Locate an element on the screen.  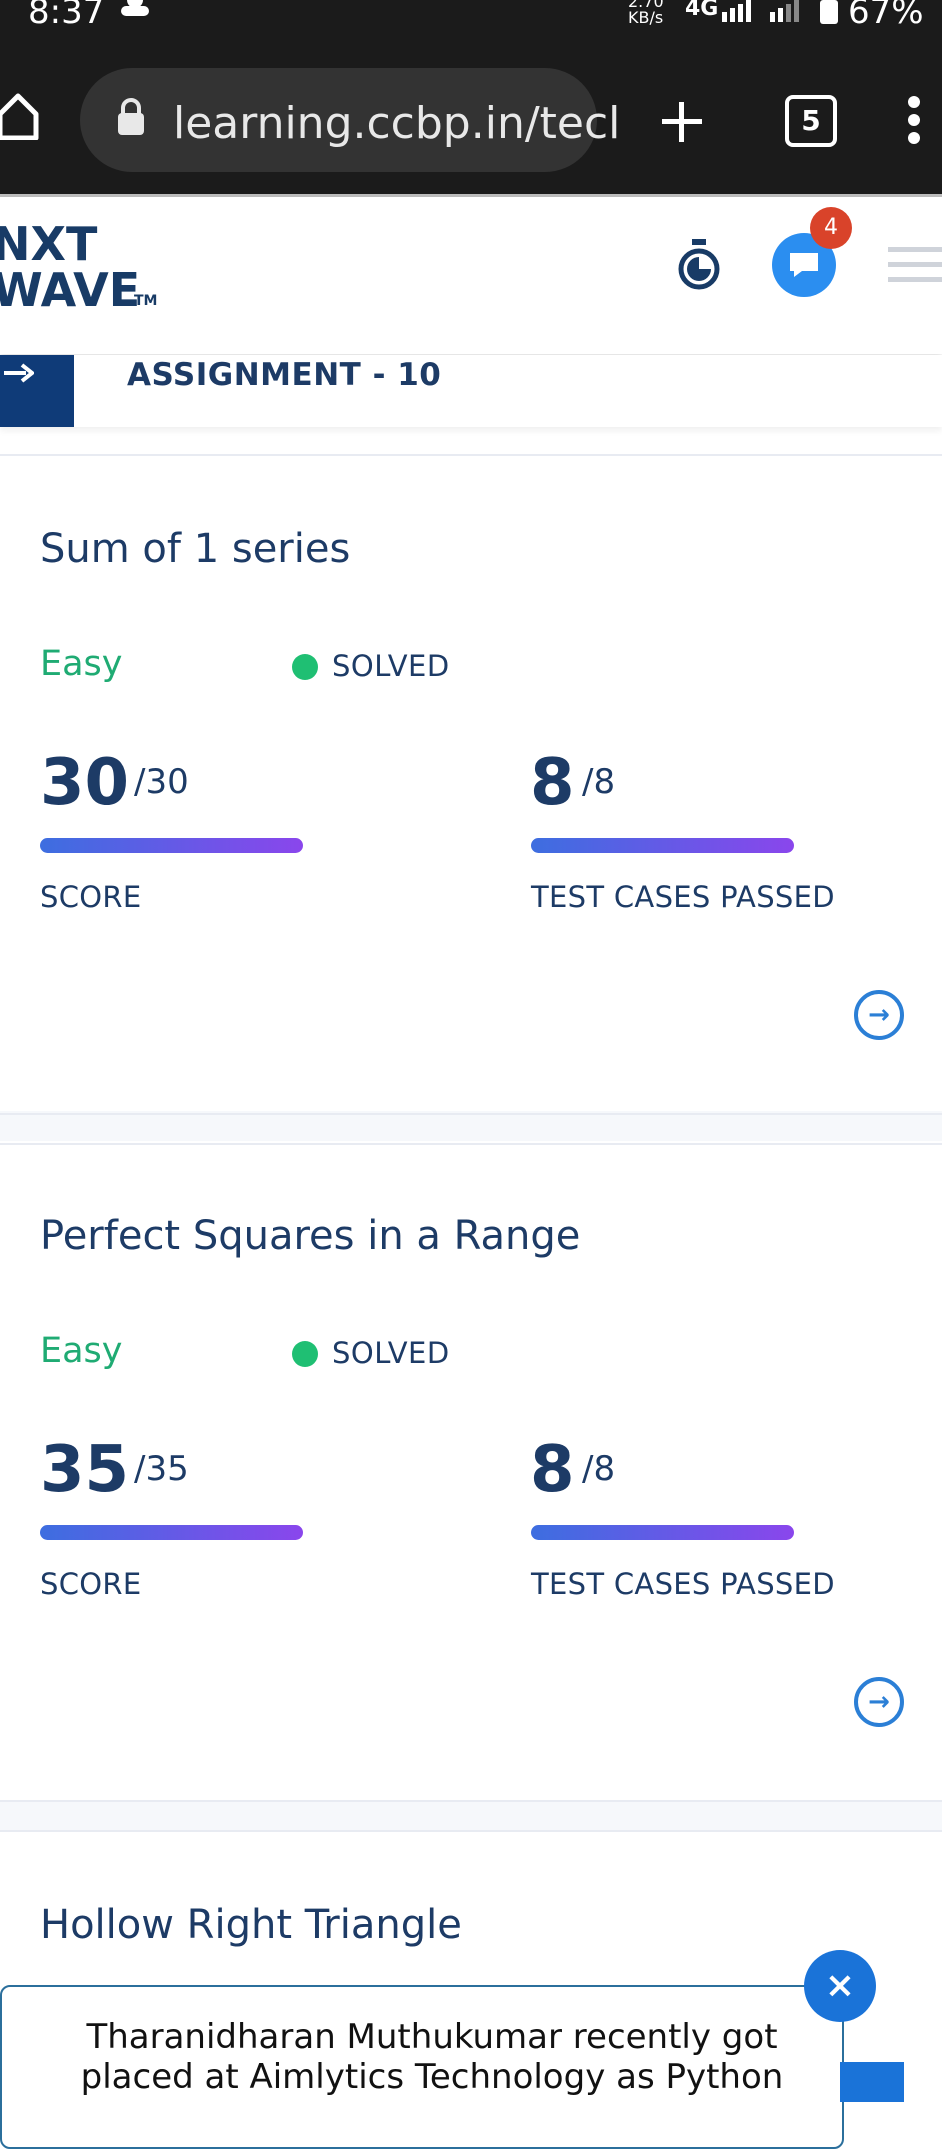
lock-icon is located at coordinates (131, 116).